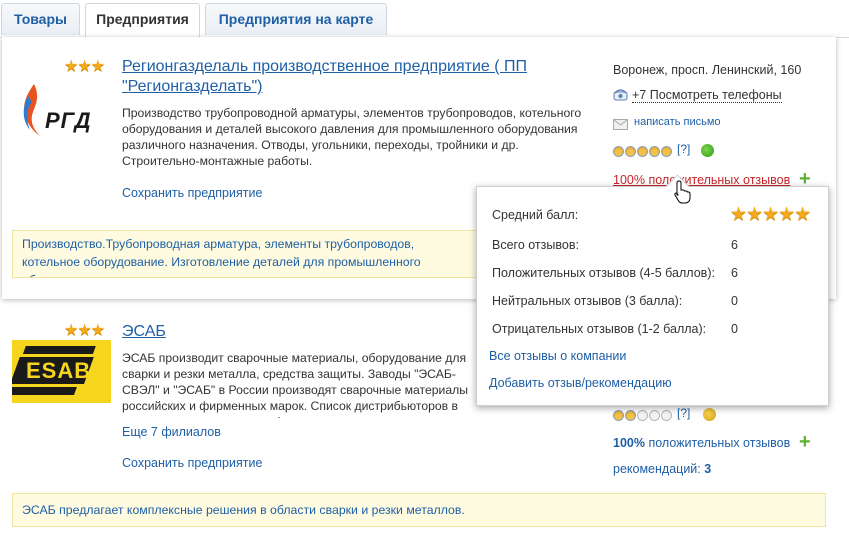 This screenshot has width=849, height=540. Describe the element at coordinates (144, 332) in the screenshot. I see `company-title-2: ЭСАБ` at that location.